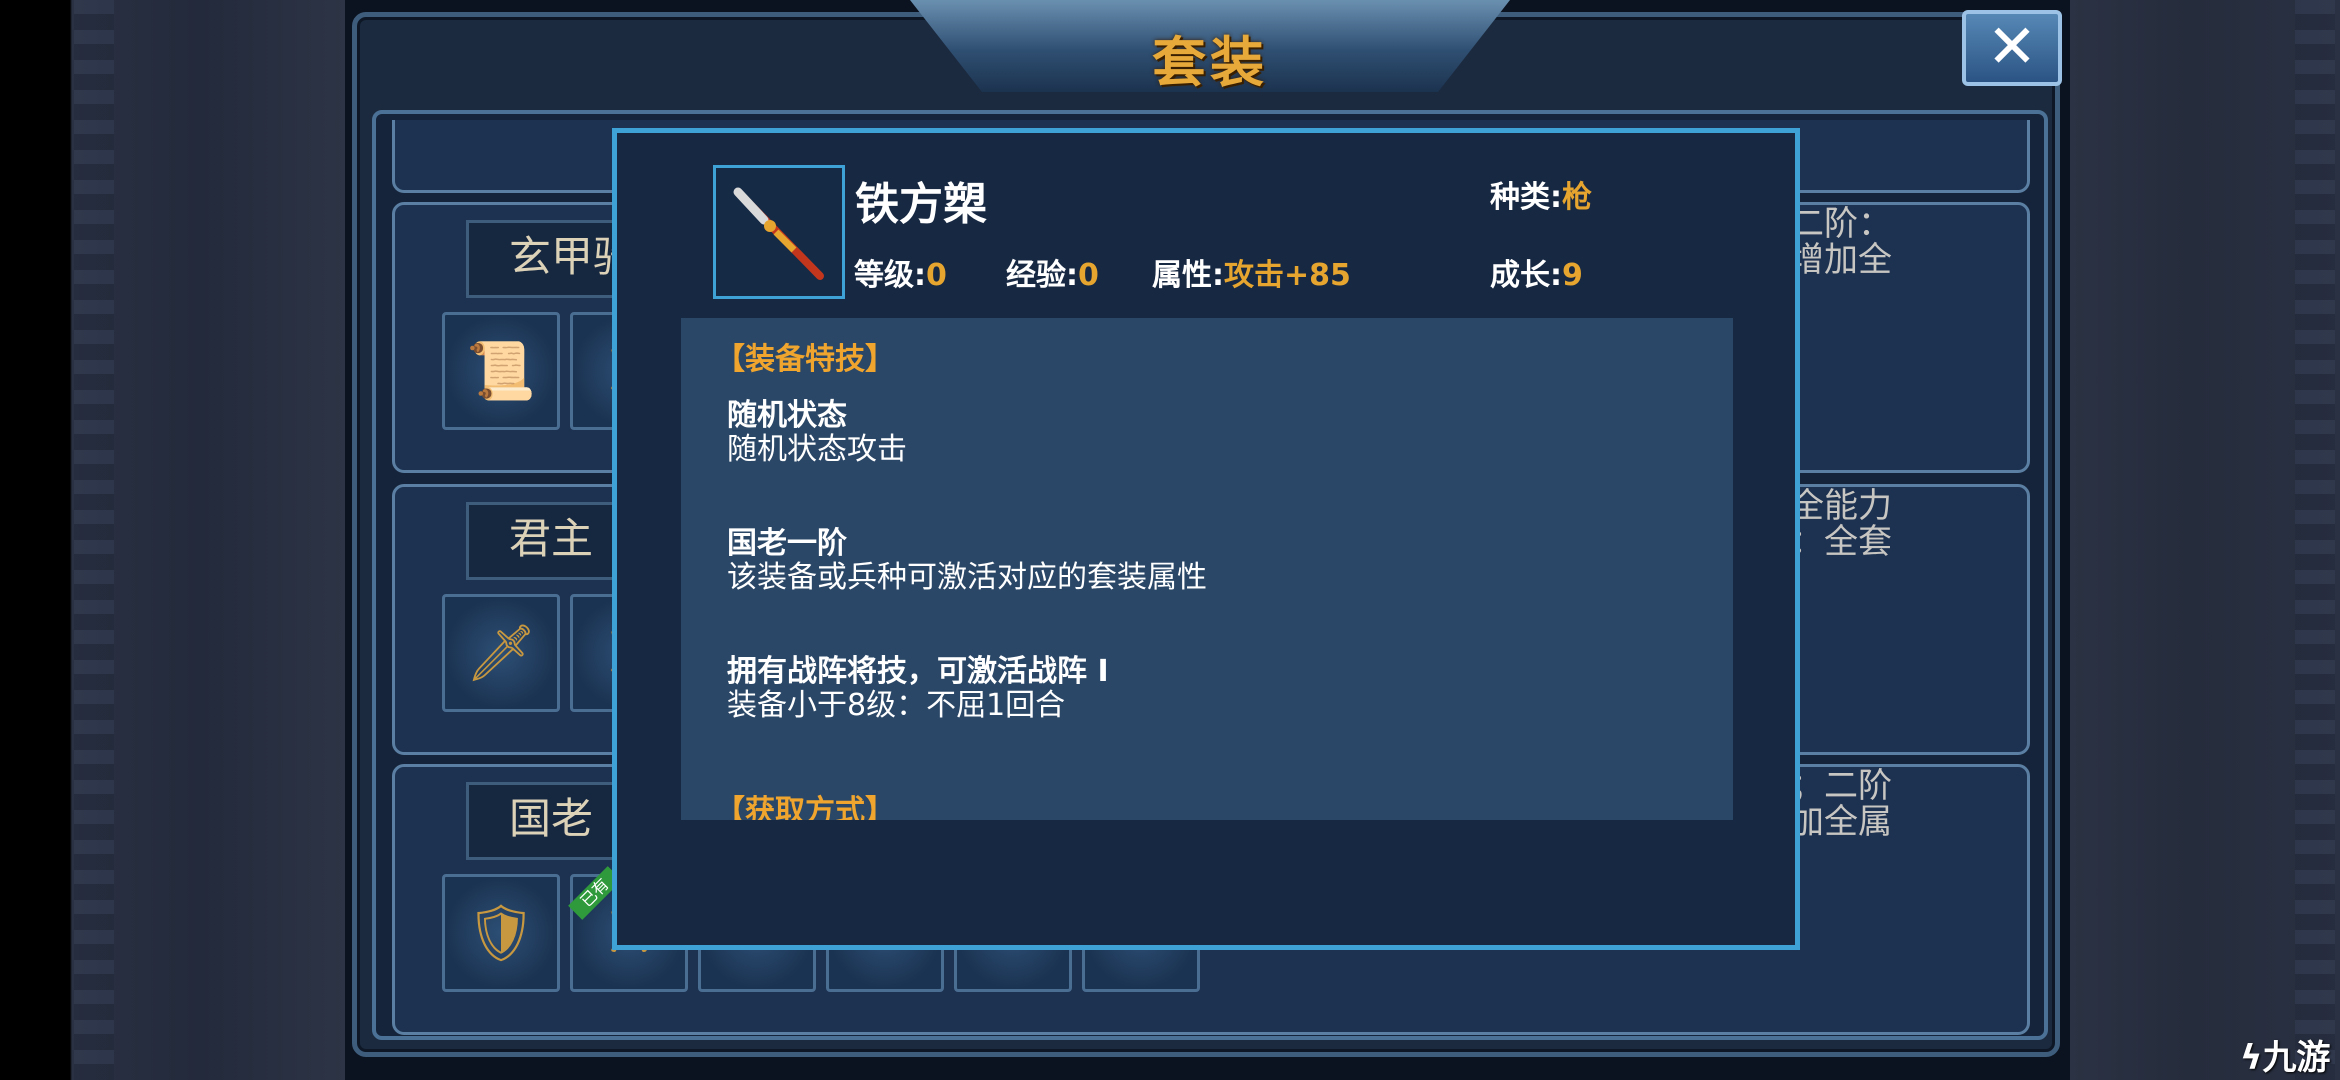  I want to click on left-background, so click(172, 540).